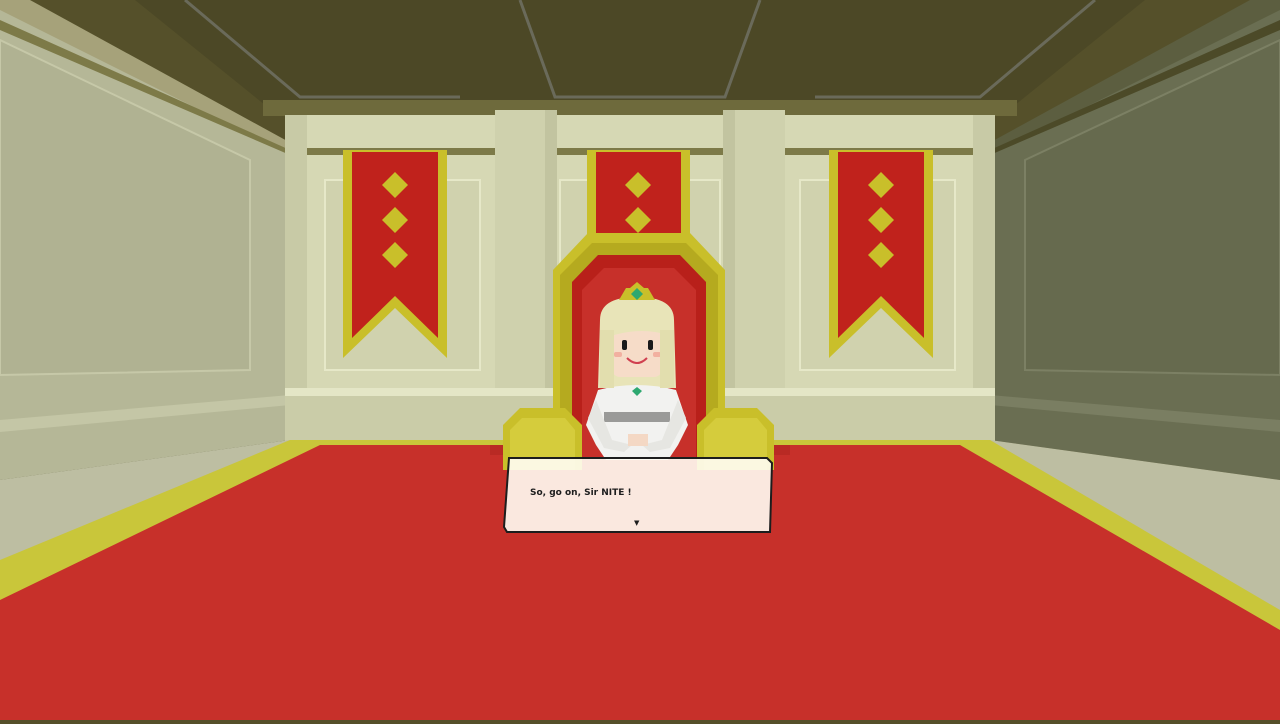 This screenshot has height=724, width=1280. I want to click on dialog-box: So, go on, Sir NITE ! ▼, so click(638, 495).